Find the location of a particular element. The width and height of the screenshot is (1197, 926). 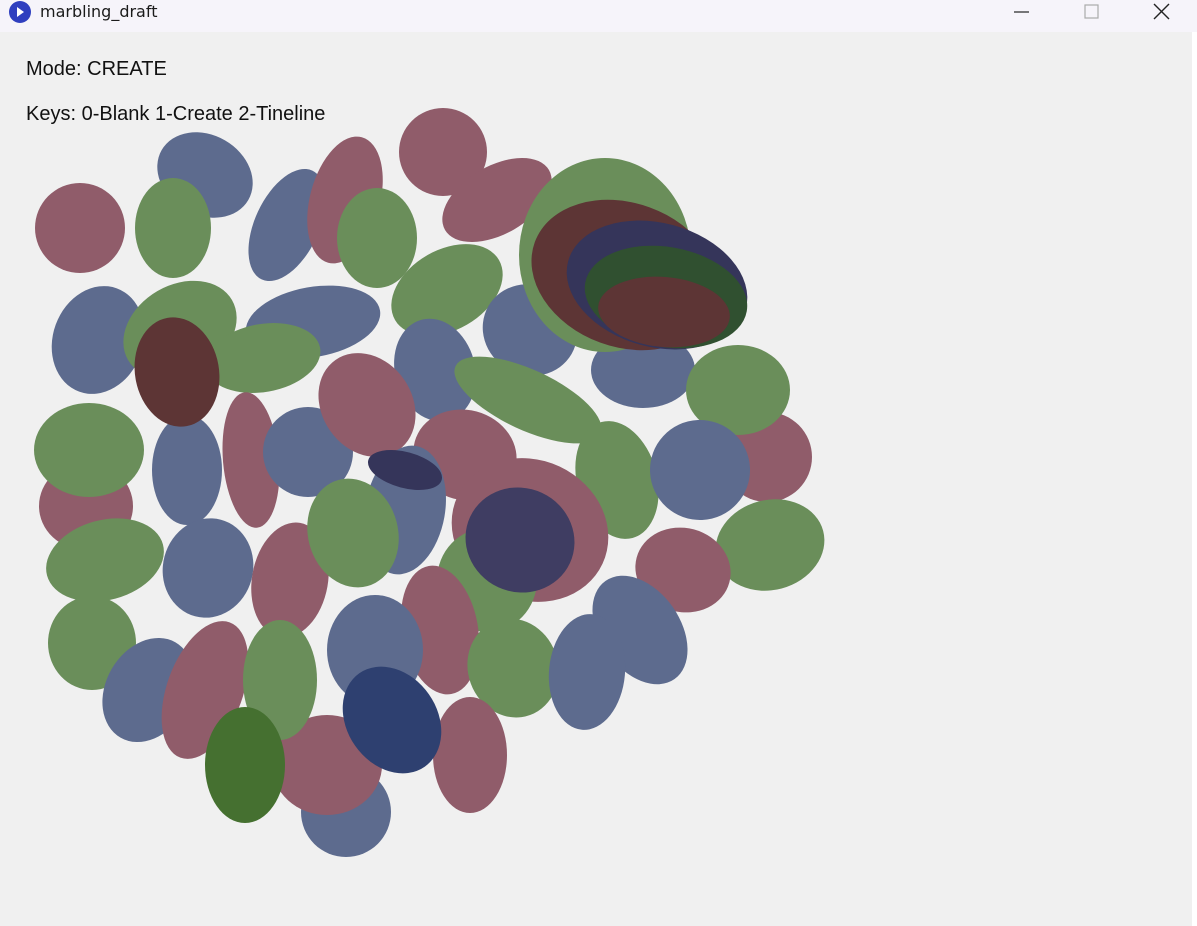

mode-label: Mode: is located at coordinates (54, 69).